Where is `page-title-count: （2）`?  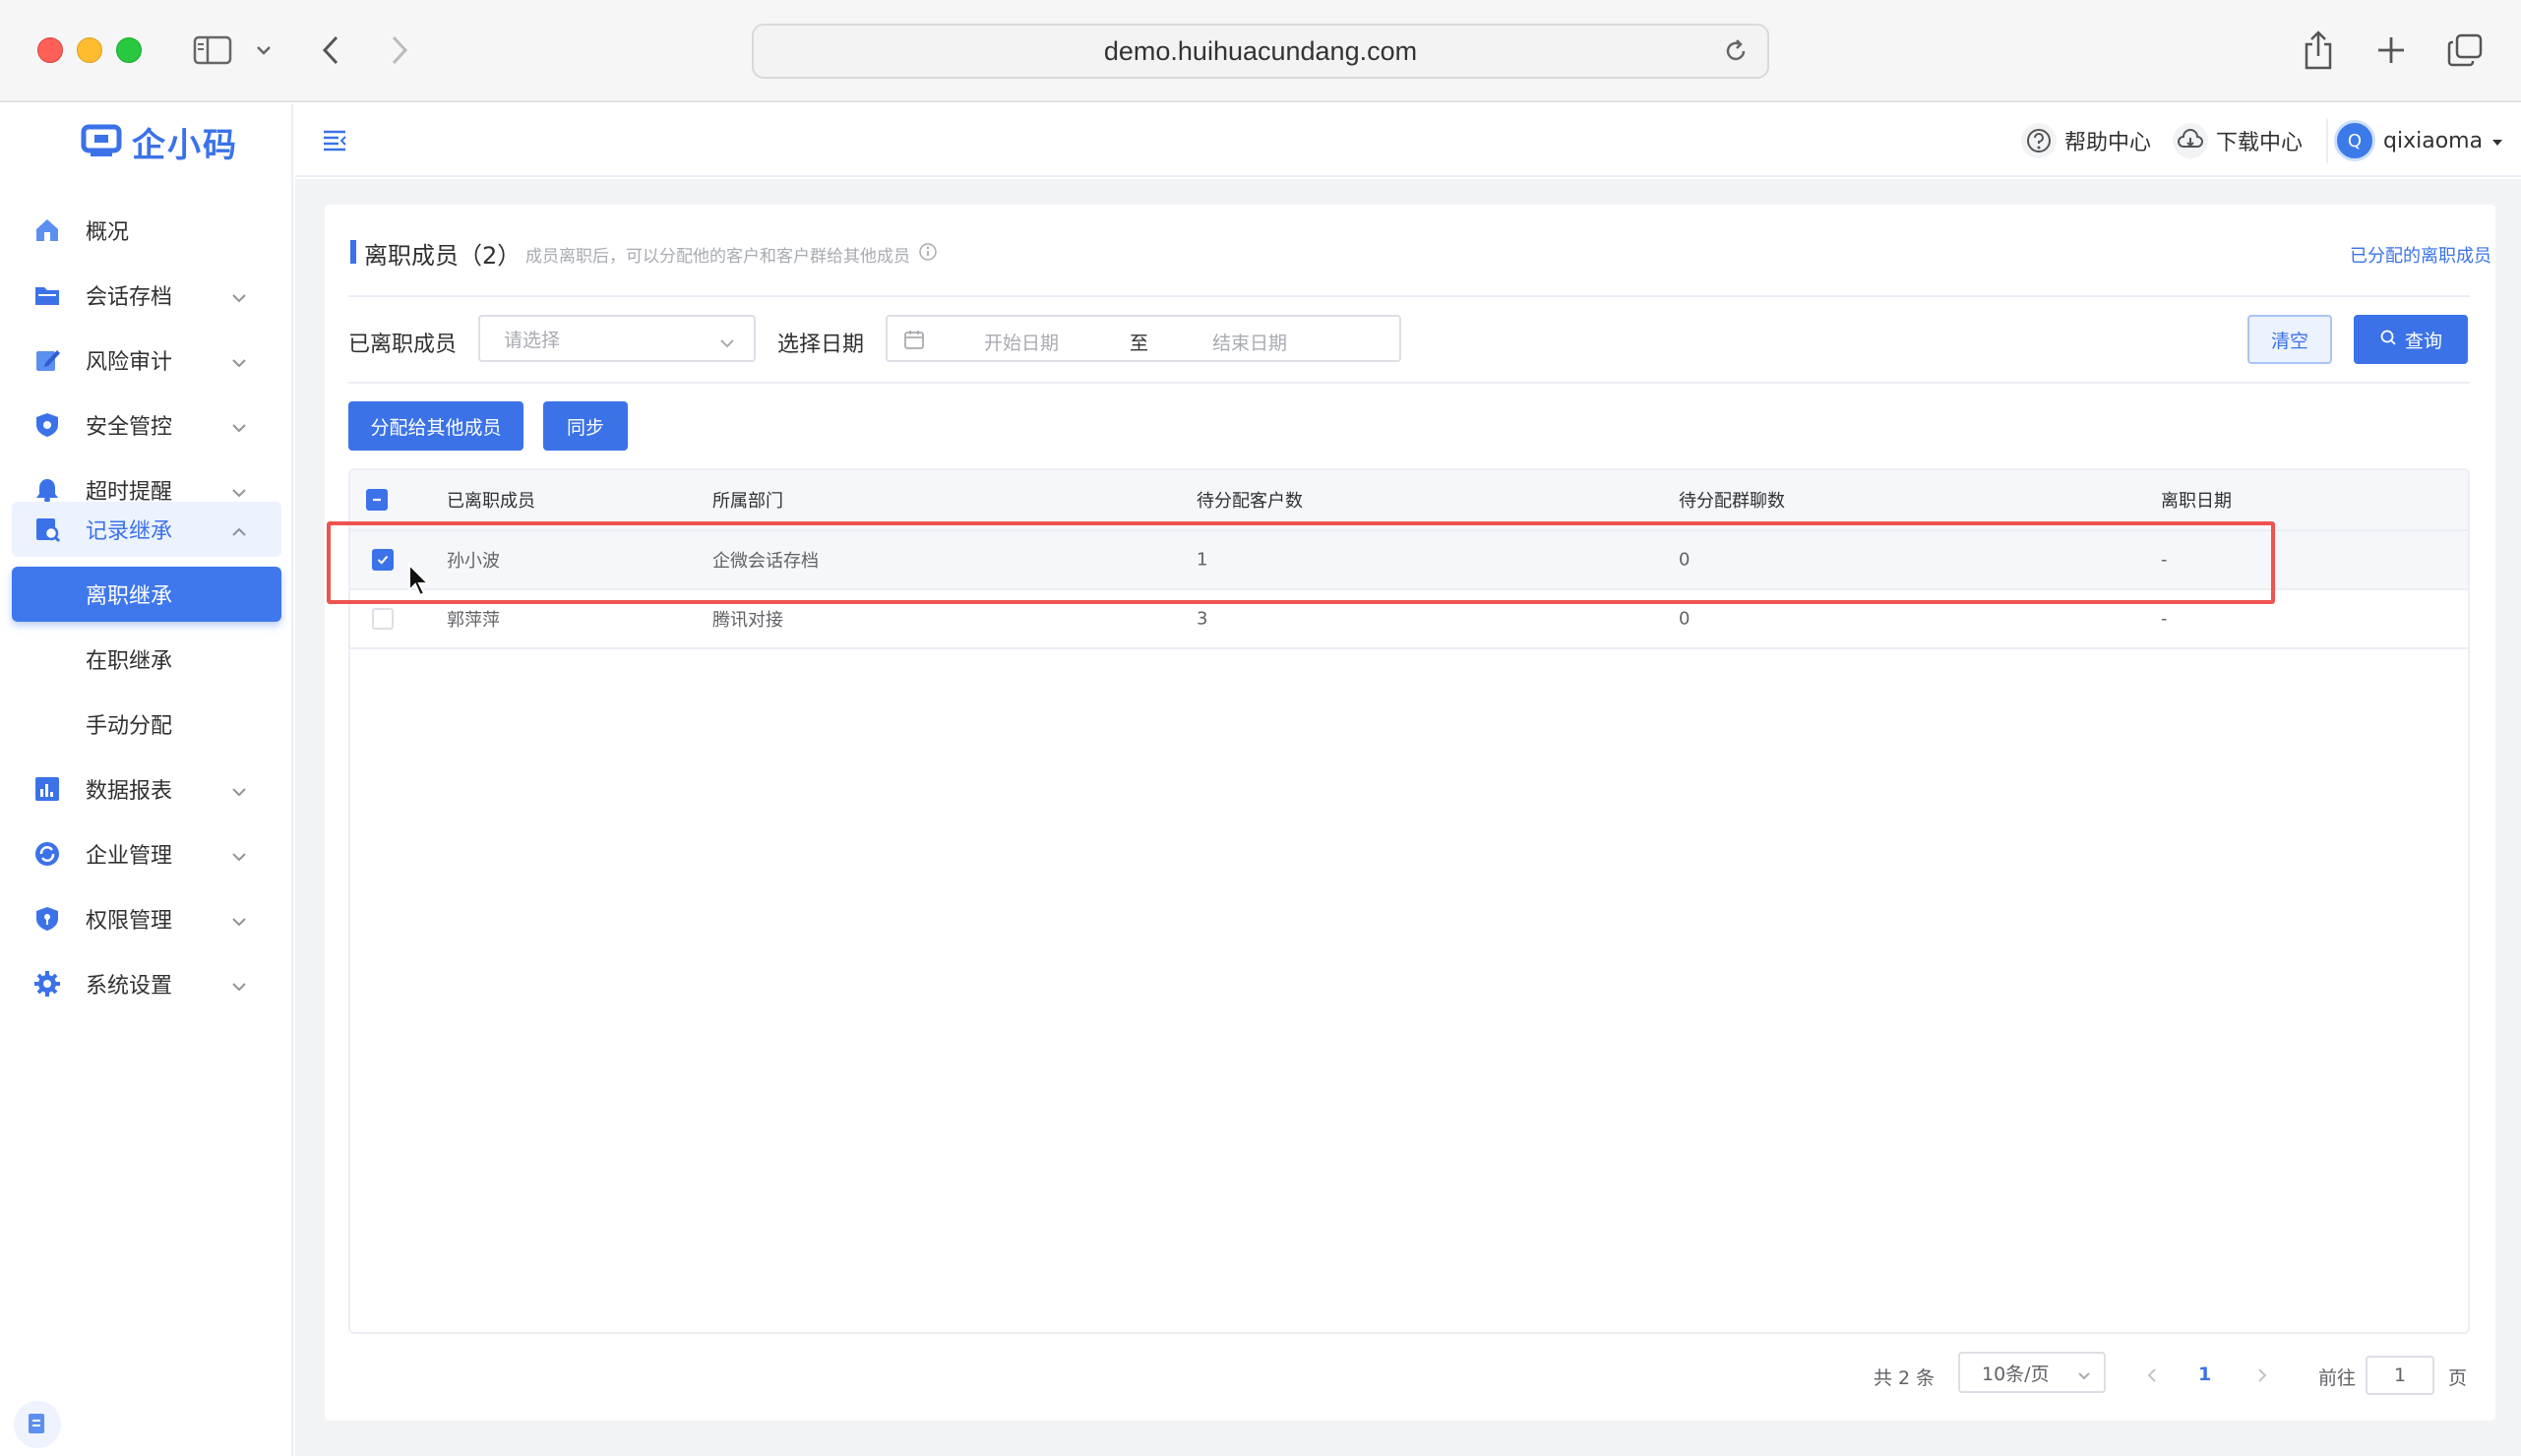 page-title-count: （2） is located at coordinates (490, 256).